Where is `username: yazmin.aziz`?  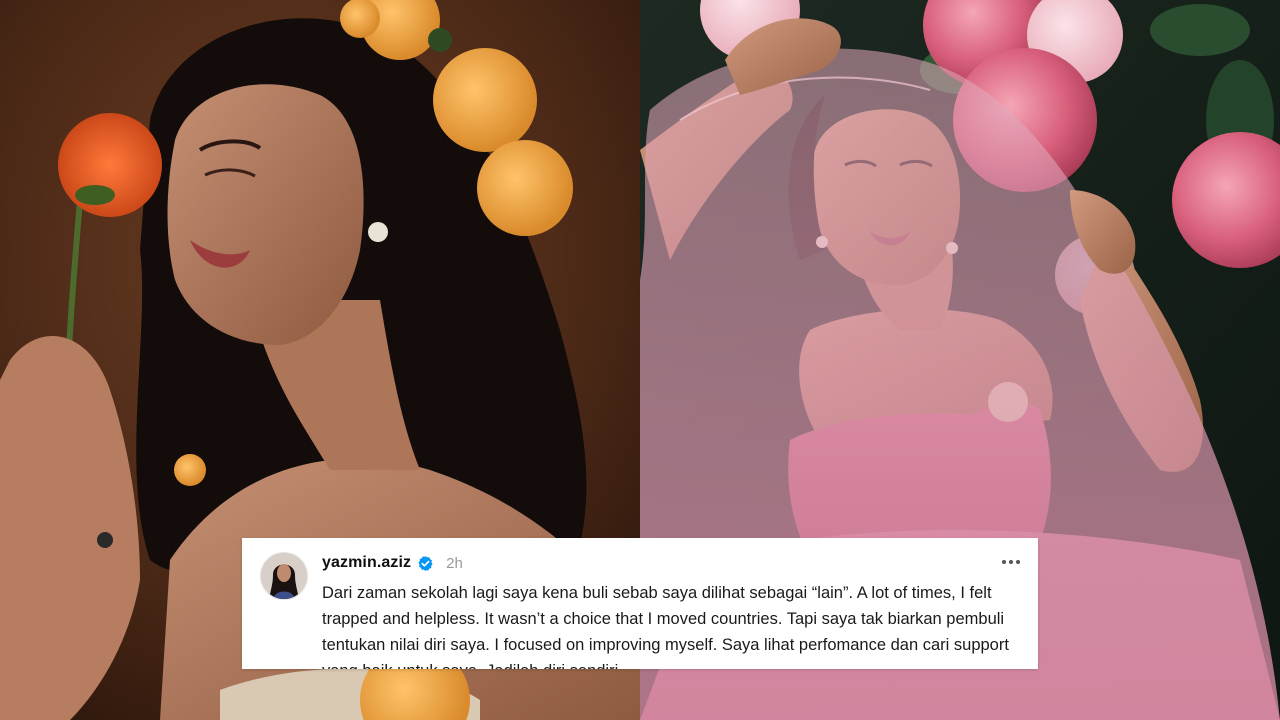 username: yazmin.aziz is located at coordinates (366, 563).